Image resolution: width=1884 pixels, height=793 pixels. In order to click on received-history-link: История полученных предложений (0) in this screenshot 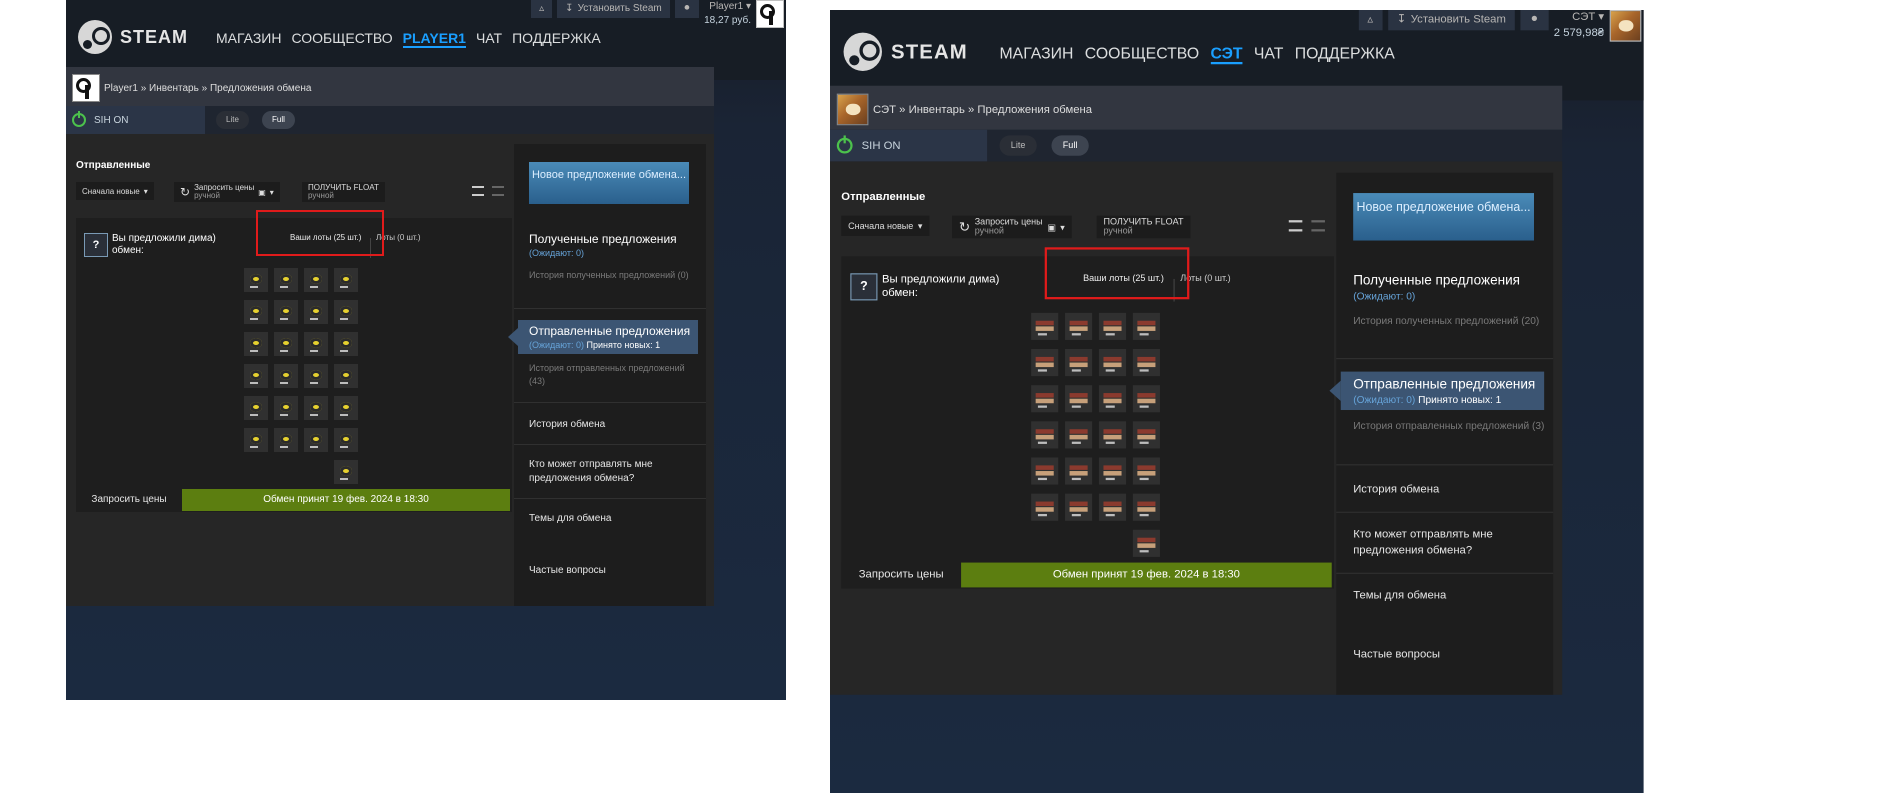, I will do `click(614, 275)`.